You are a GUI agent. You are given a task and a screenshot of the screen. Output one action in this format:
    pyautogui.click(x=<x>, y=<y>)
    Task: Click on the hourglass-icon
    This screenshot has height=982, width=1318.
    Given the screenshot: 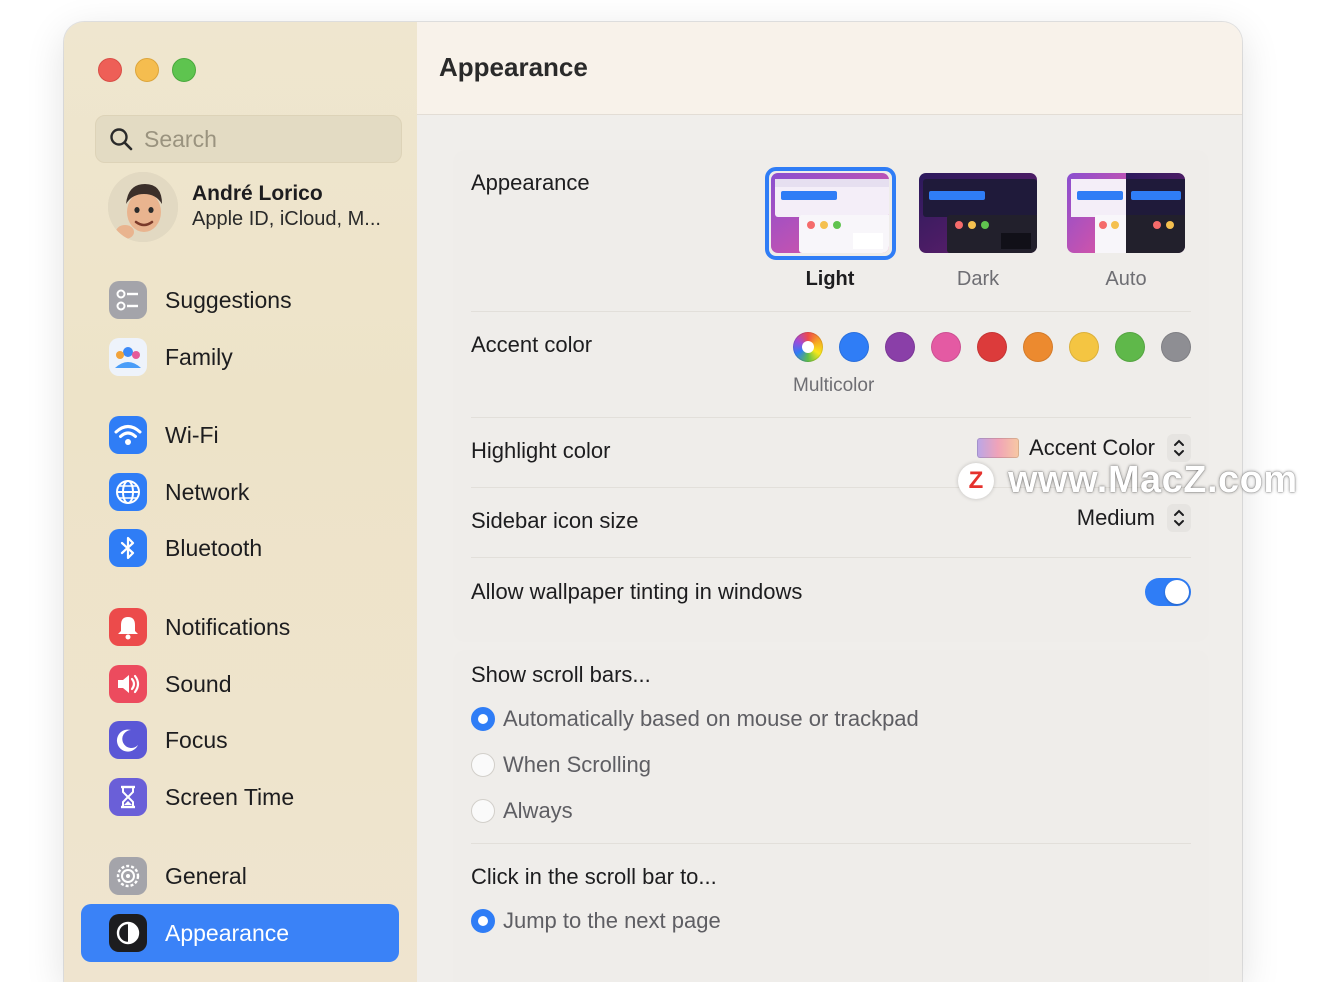 What is the action you would take?
    pyautogui.click(x=128, y=797)
    